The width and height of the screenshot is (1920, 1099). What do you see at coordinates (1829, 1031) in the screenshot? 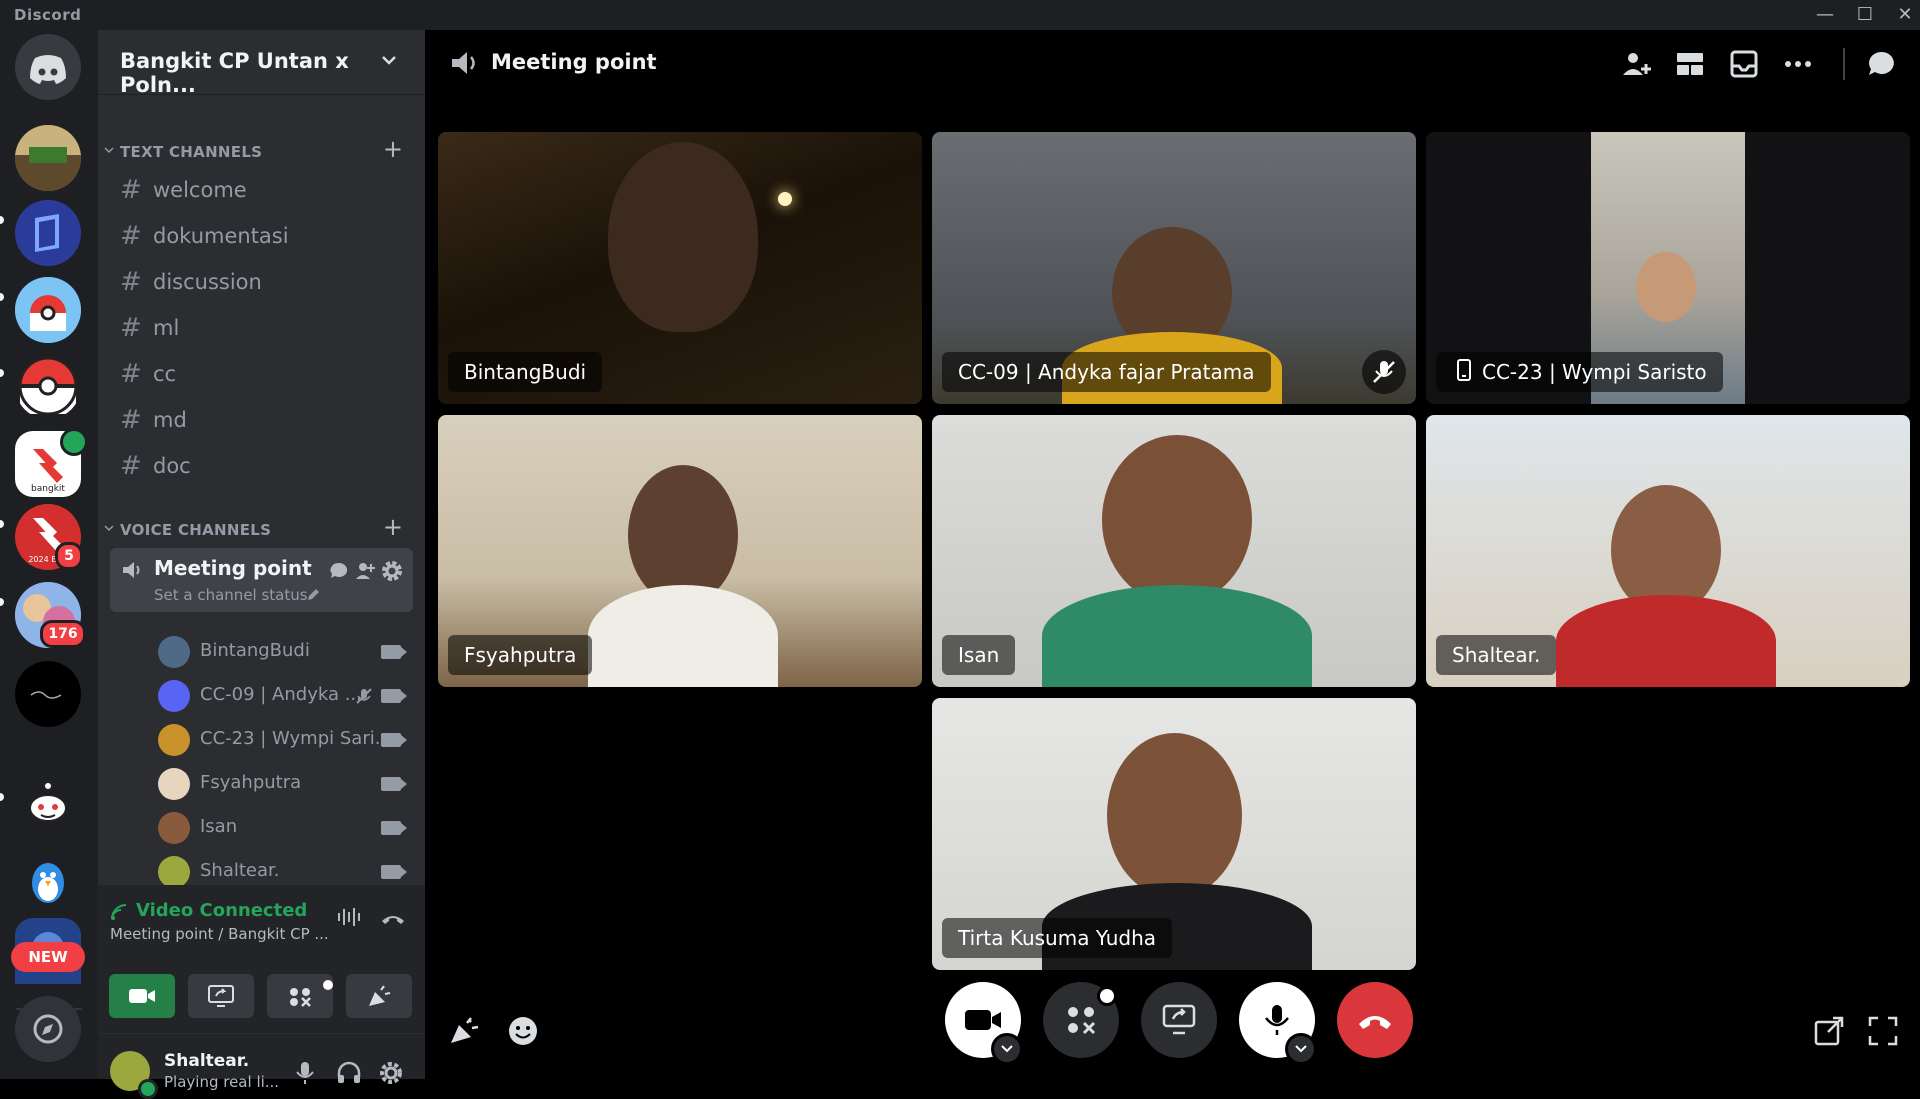
I see `pop-out-icon` at bounding box center [1829, 1031].